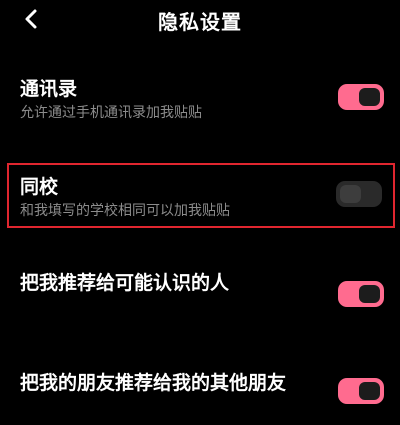 Image resolution: width=400 pixels, height=425 pixels. What do you see at coordinates (200, 22) in the screenshot?
I see `page-title: 隐私设置` at bounding box center [200, 22].